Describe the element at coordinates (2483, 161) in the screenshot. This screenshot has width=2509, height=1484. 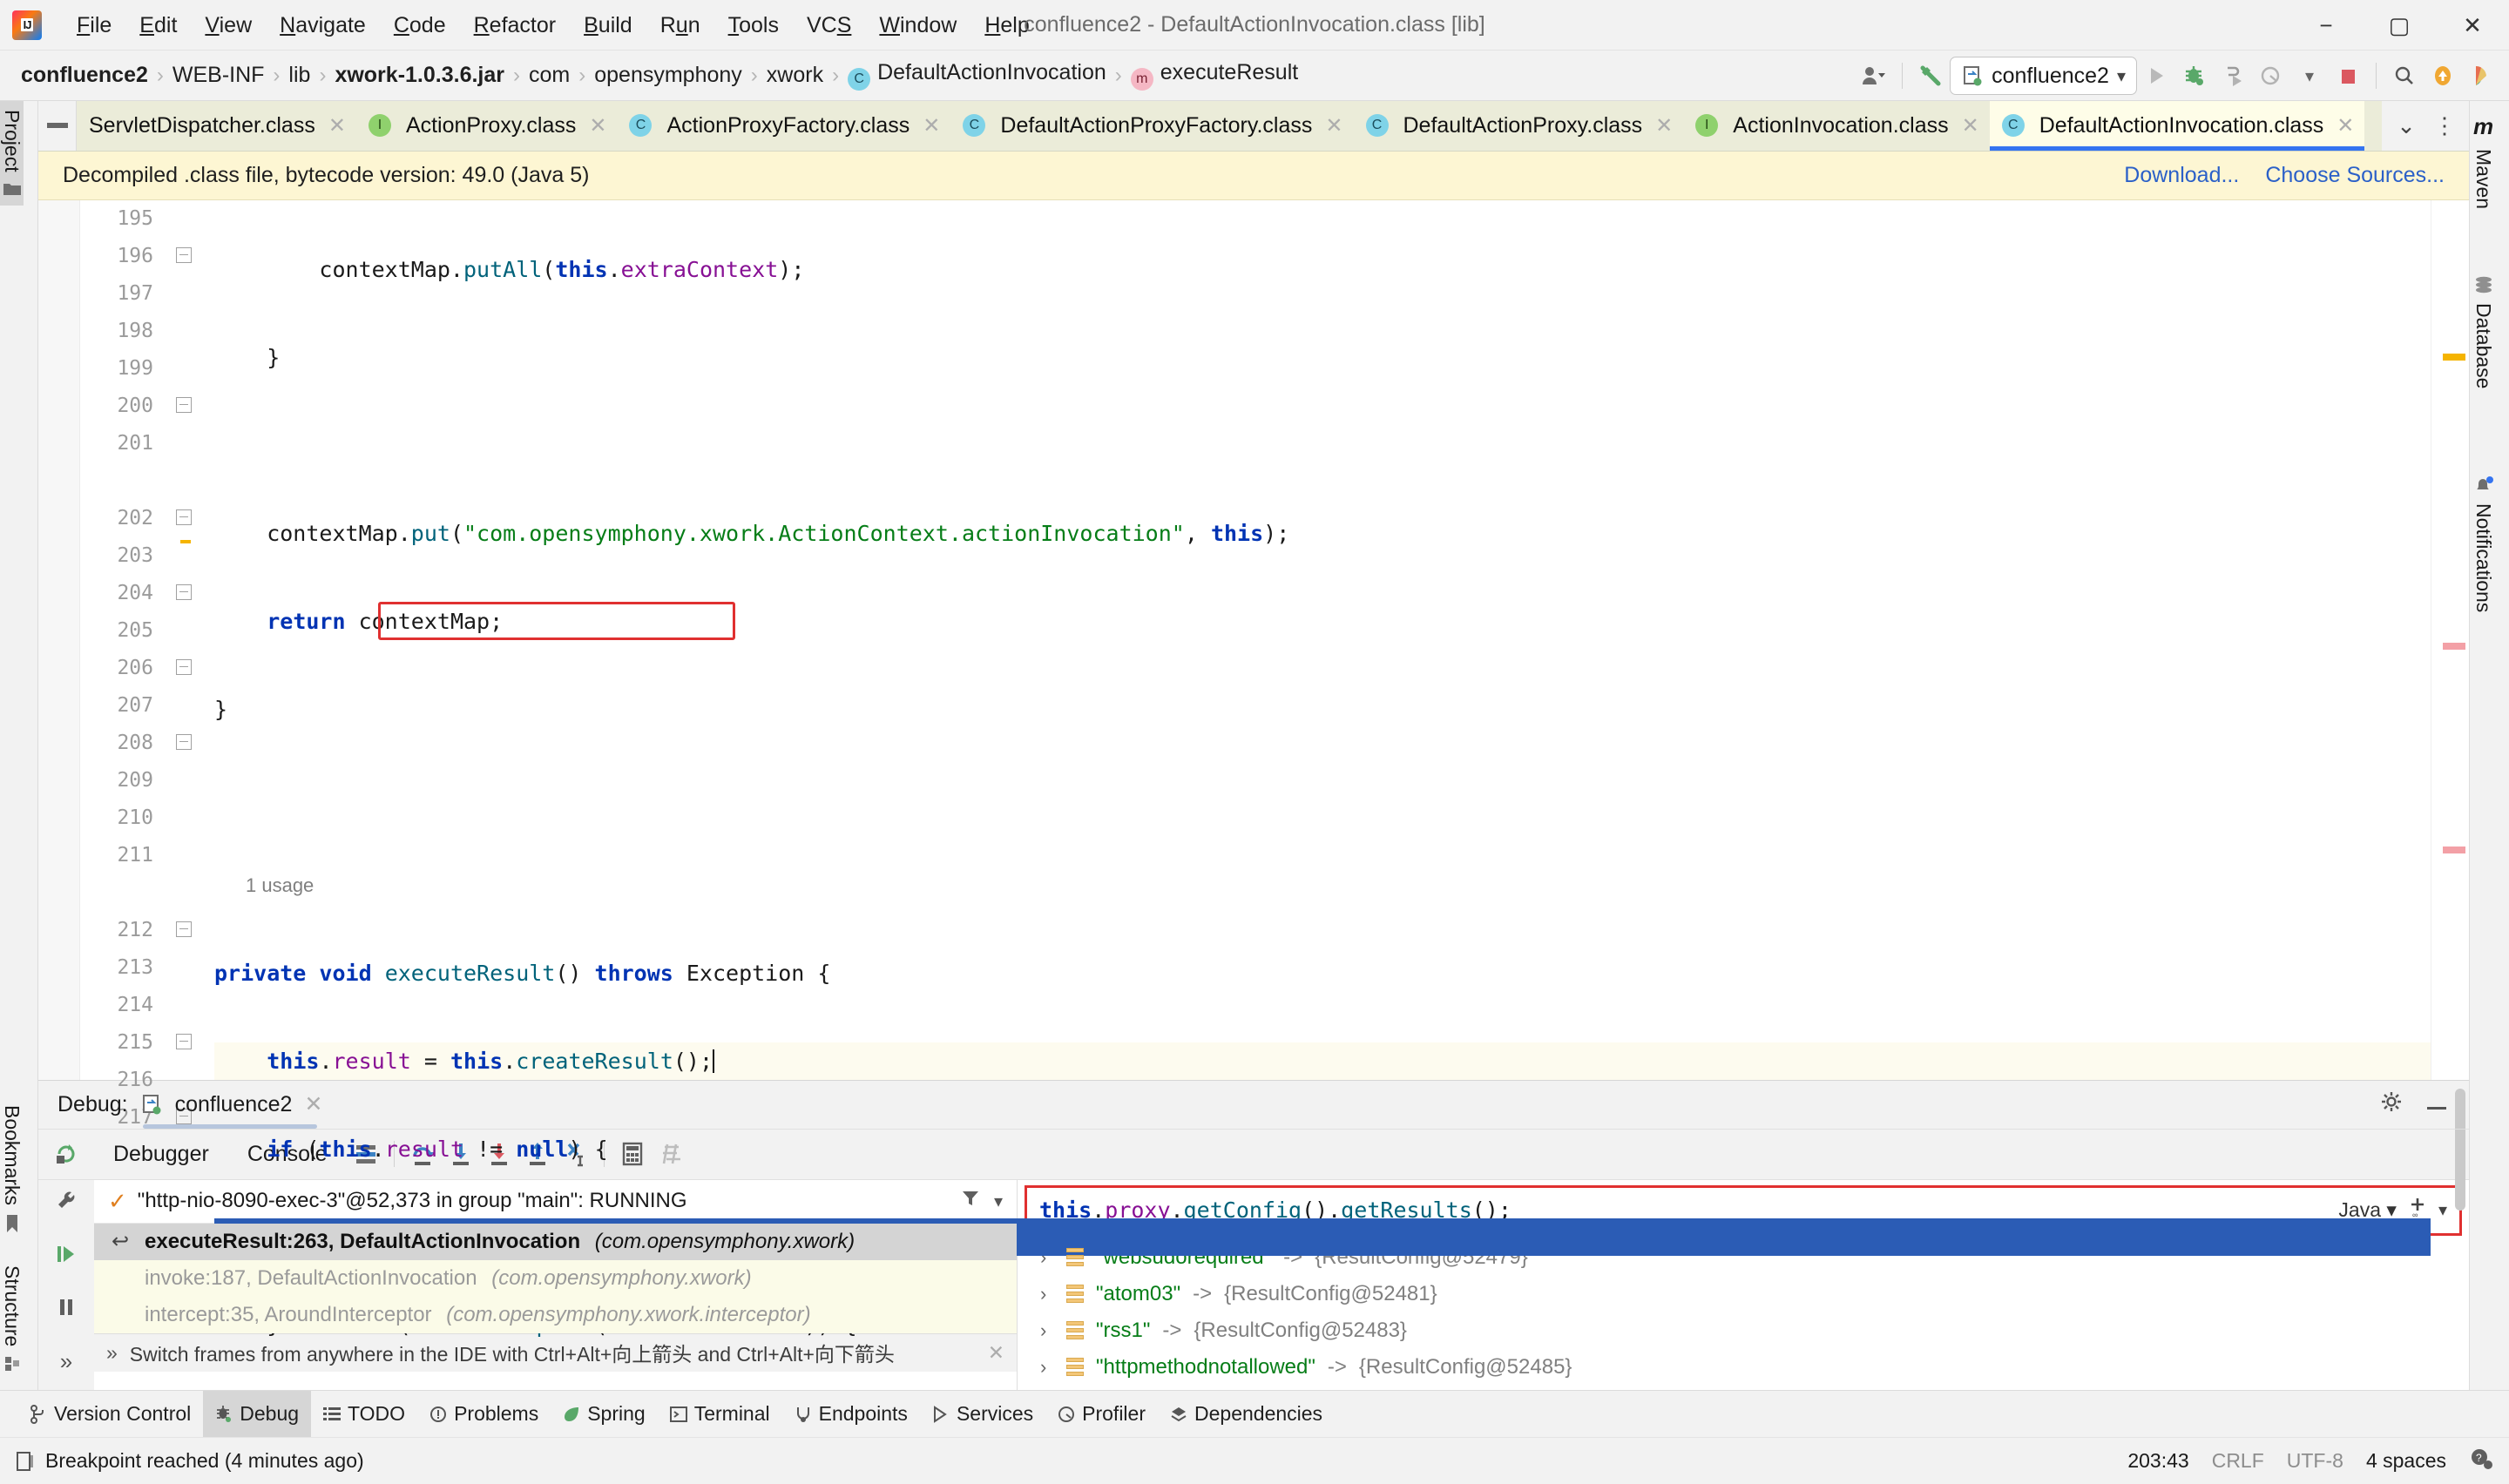
I see `sidebar-item-maven: m Maven` at that location.